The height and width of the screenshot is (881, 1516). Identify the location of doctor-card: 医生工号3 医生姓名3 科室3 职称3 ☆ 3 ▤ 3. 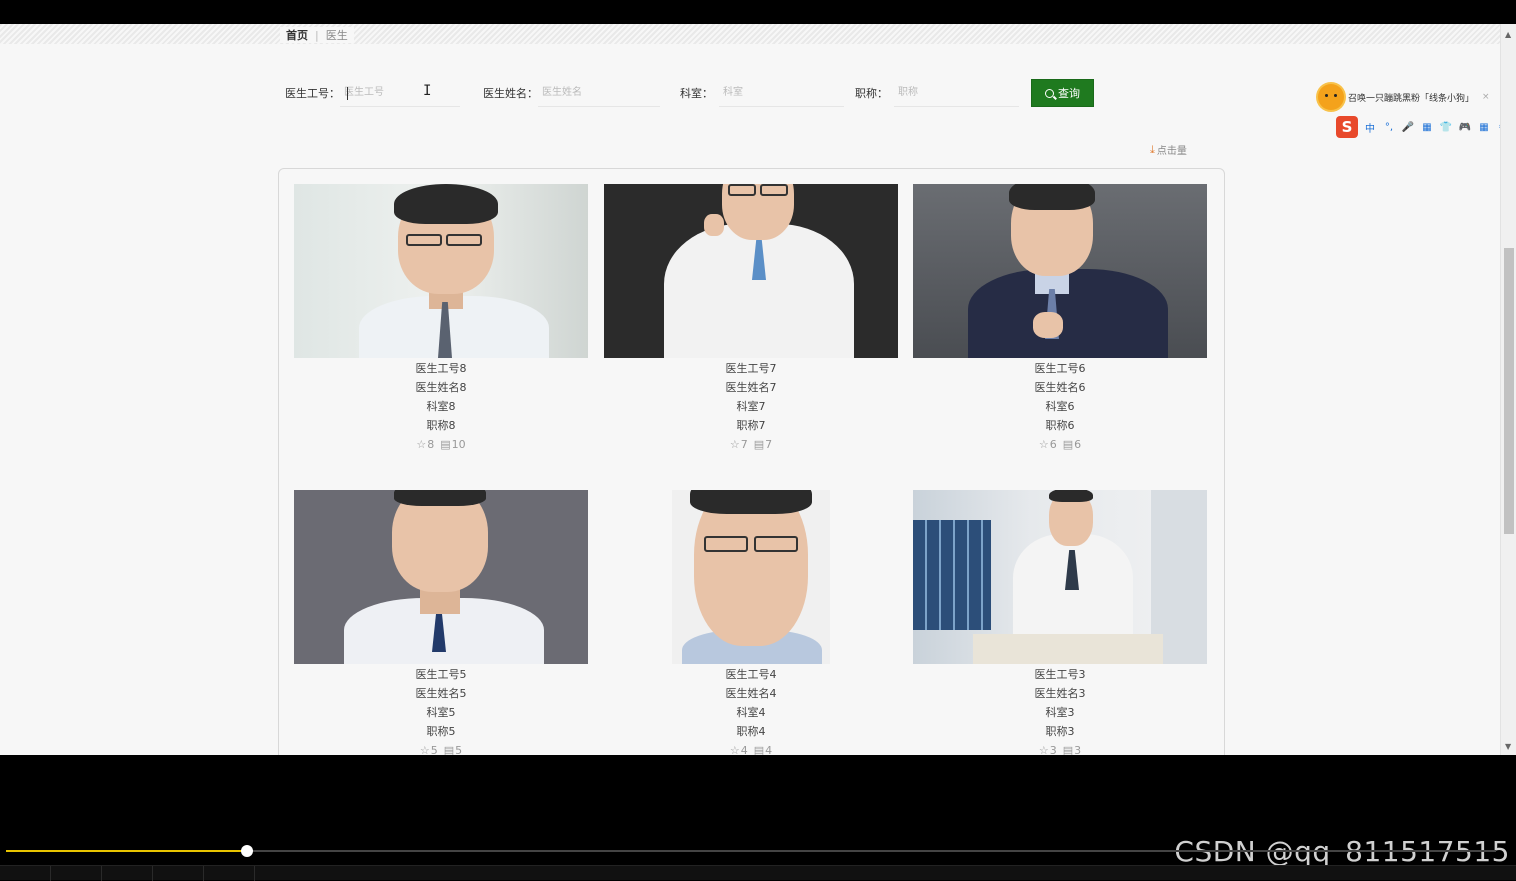
(1060, 622).